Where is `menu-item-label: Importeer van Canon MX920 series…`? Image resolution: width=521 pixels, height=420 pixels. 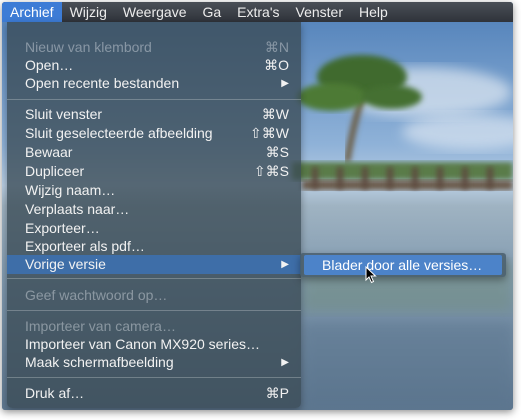 menu-item-label: Importeer van Canon MX920 series… is located at coordinates (142, 344).